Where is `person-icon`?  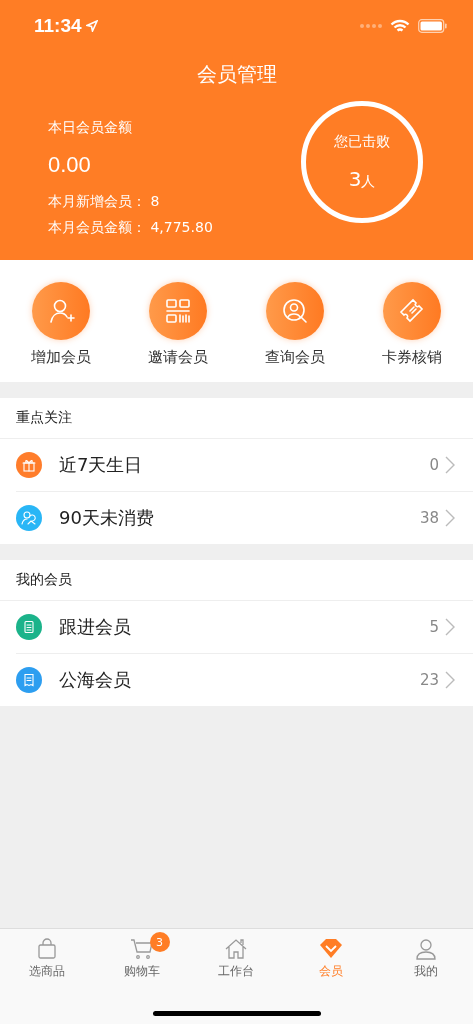 person-icon is located at coordinates (425, 949).